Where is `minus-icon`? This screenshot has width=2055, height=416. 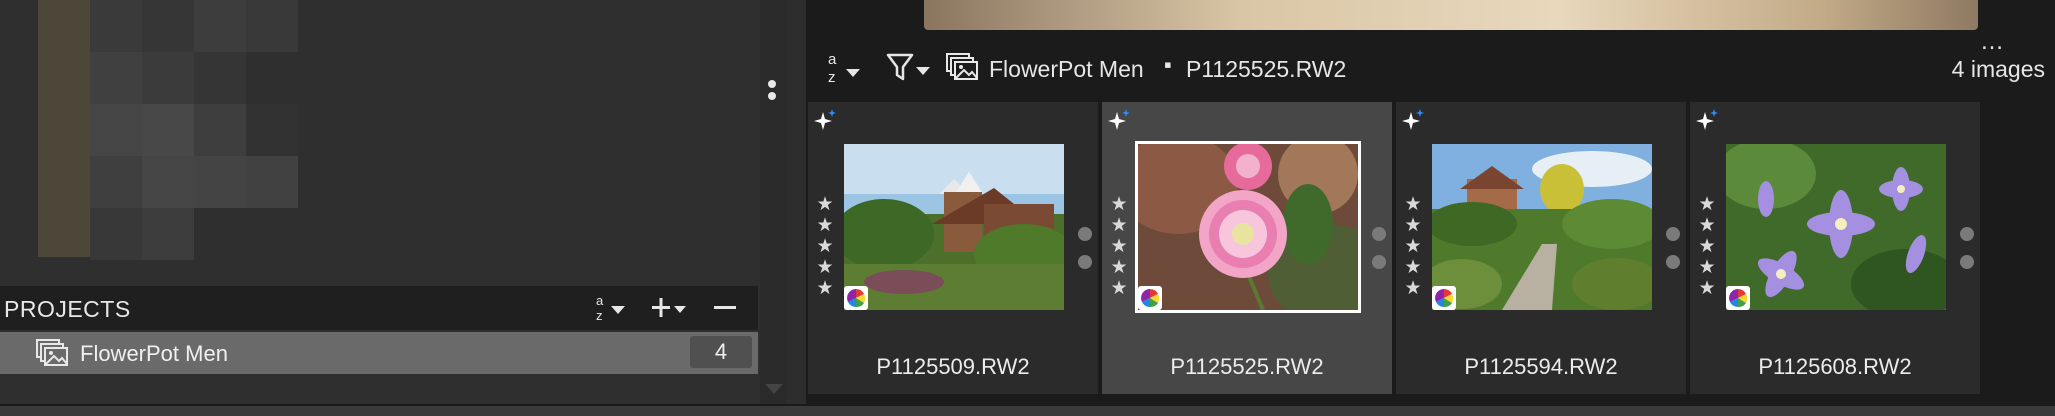 minus-icon is located at coordinates (725, 307).